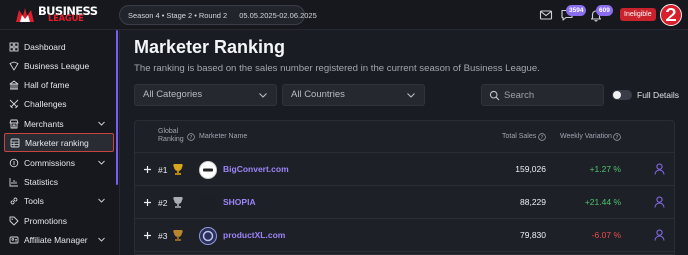 This screenshot has width=688, height=255. I want to click on stage-label: Stage 2, so click(179, 15).